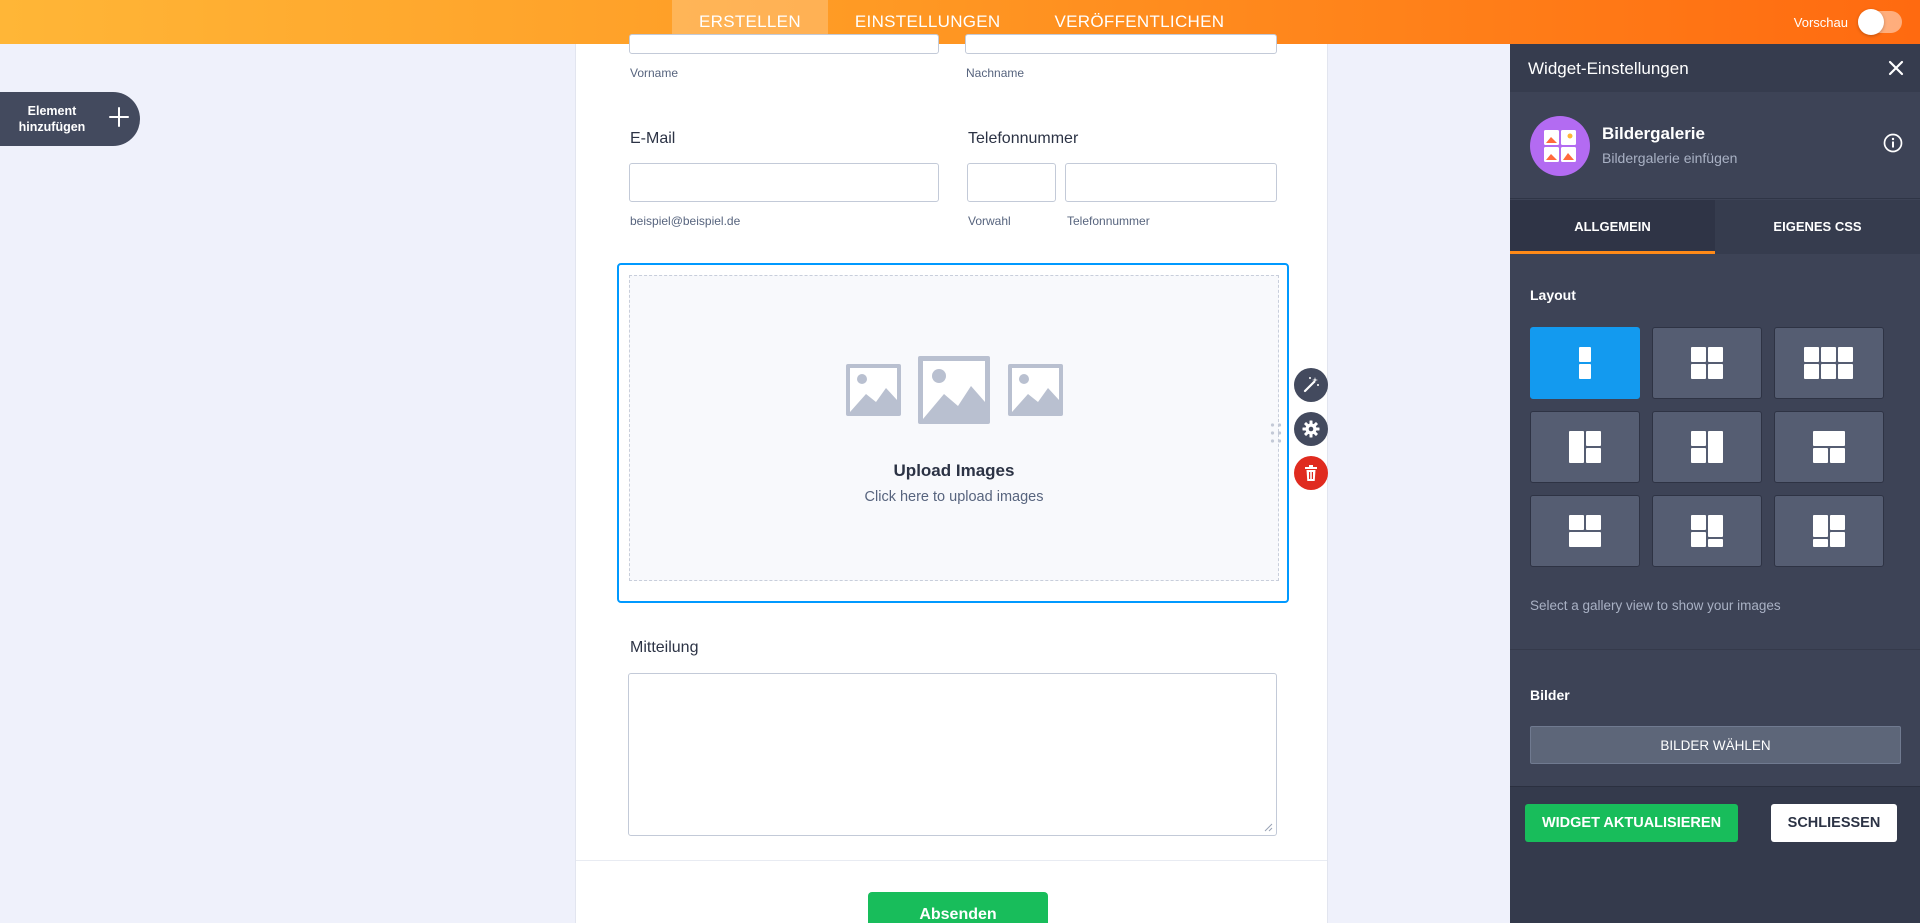 This screenshot has height=923, width=1920. I want to click on layout-wide-bottom-icon, so click(1585, 531).